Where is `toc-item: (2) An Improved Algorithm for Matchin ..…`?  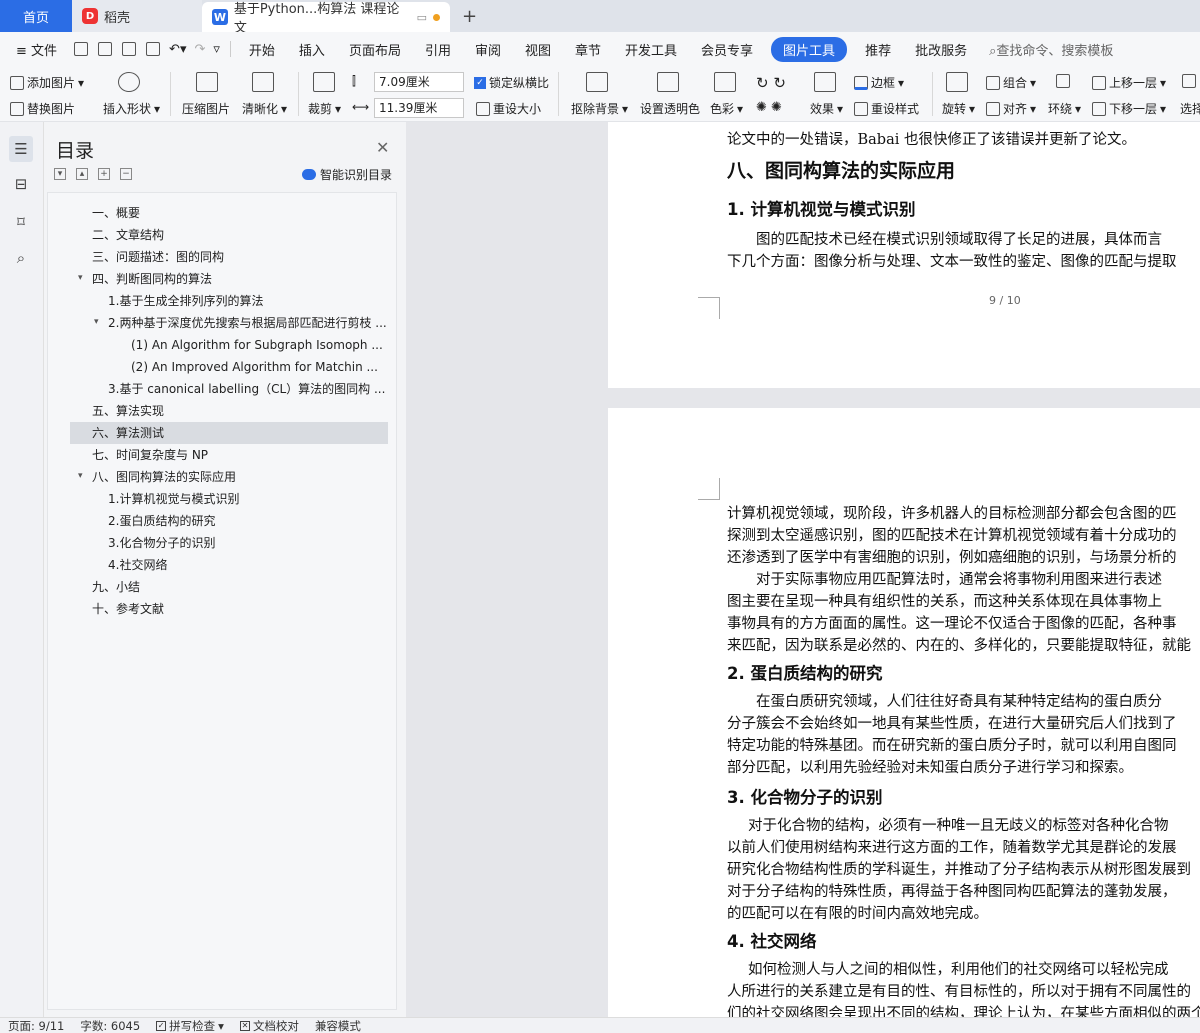
toc-item: (2) An Improved Algorithm for Matchin ..… is located at coordinates (254, 367).